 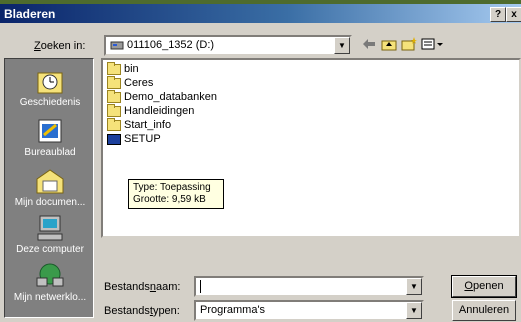 I want to click on filetype-label-post: ypen:, so click(x=166, y=311).